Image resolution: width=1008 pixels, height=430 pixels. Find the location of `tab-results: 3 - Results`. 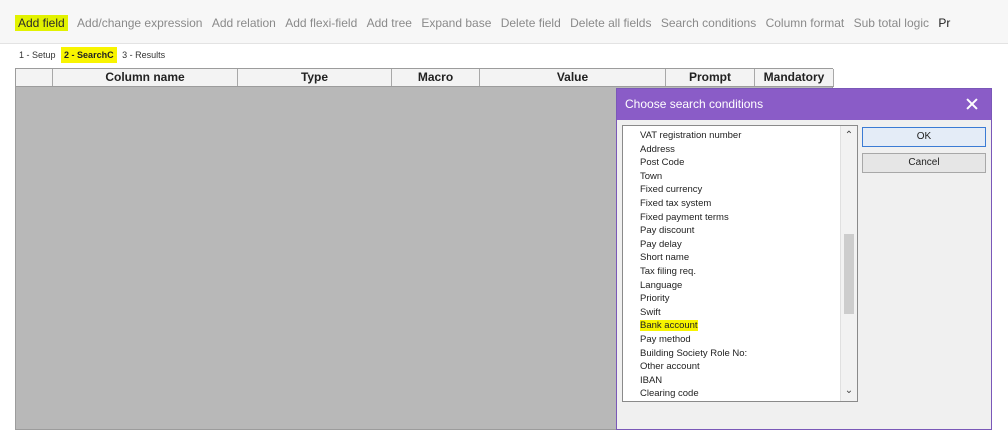

tab-results: 3 - Results is located at coordinates (143, 55).